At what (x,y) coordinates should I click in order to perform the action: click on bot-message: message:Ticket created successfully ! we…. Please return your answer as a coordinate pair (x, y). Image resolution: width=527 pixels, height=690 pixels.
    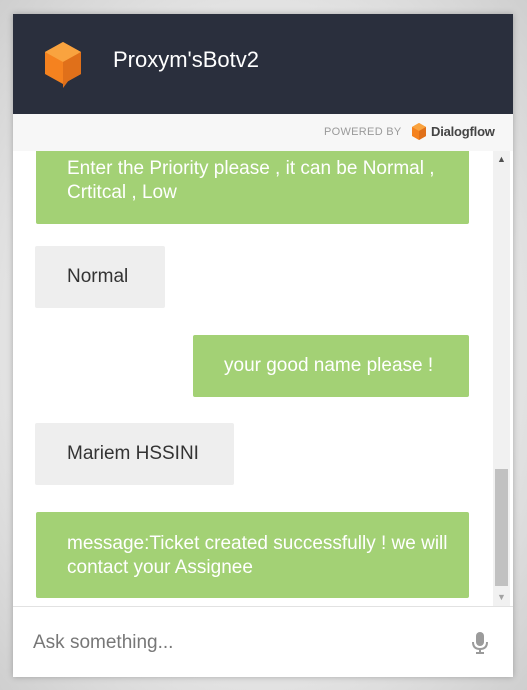
    Looking at the image, I should click on (252, 555).